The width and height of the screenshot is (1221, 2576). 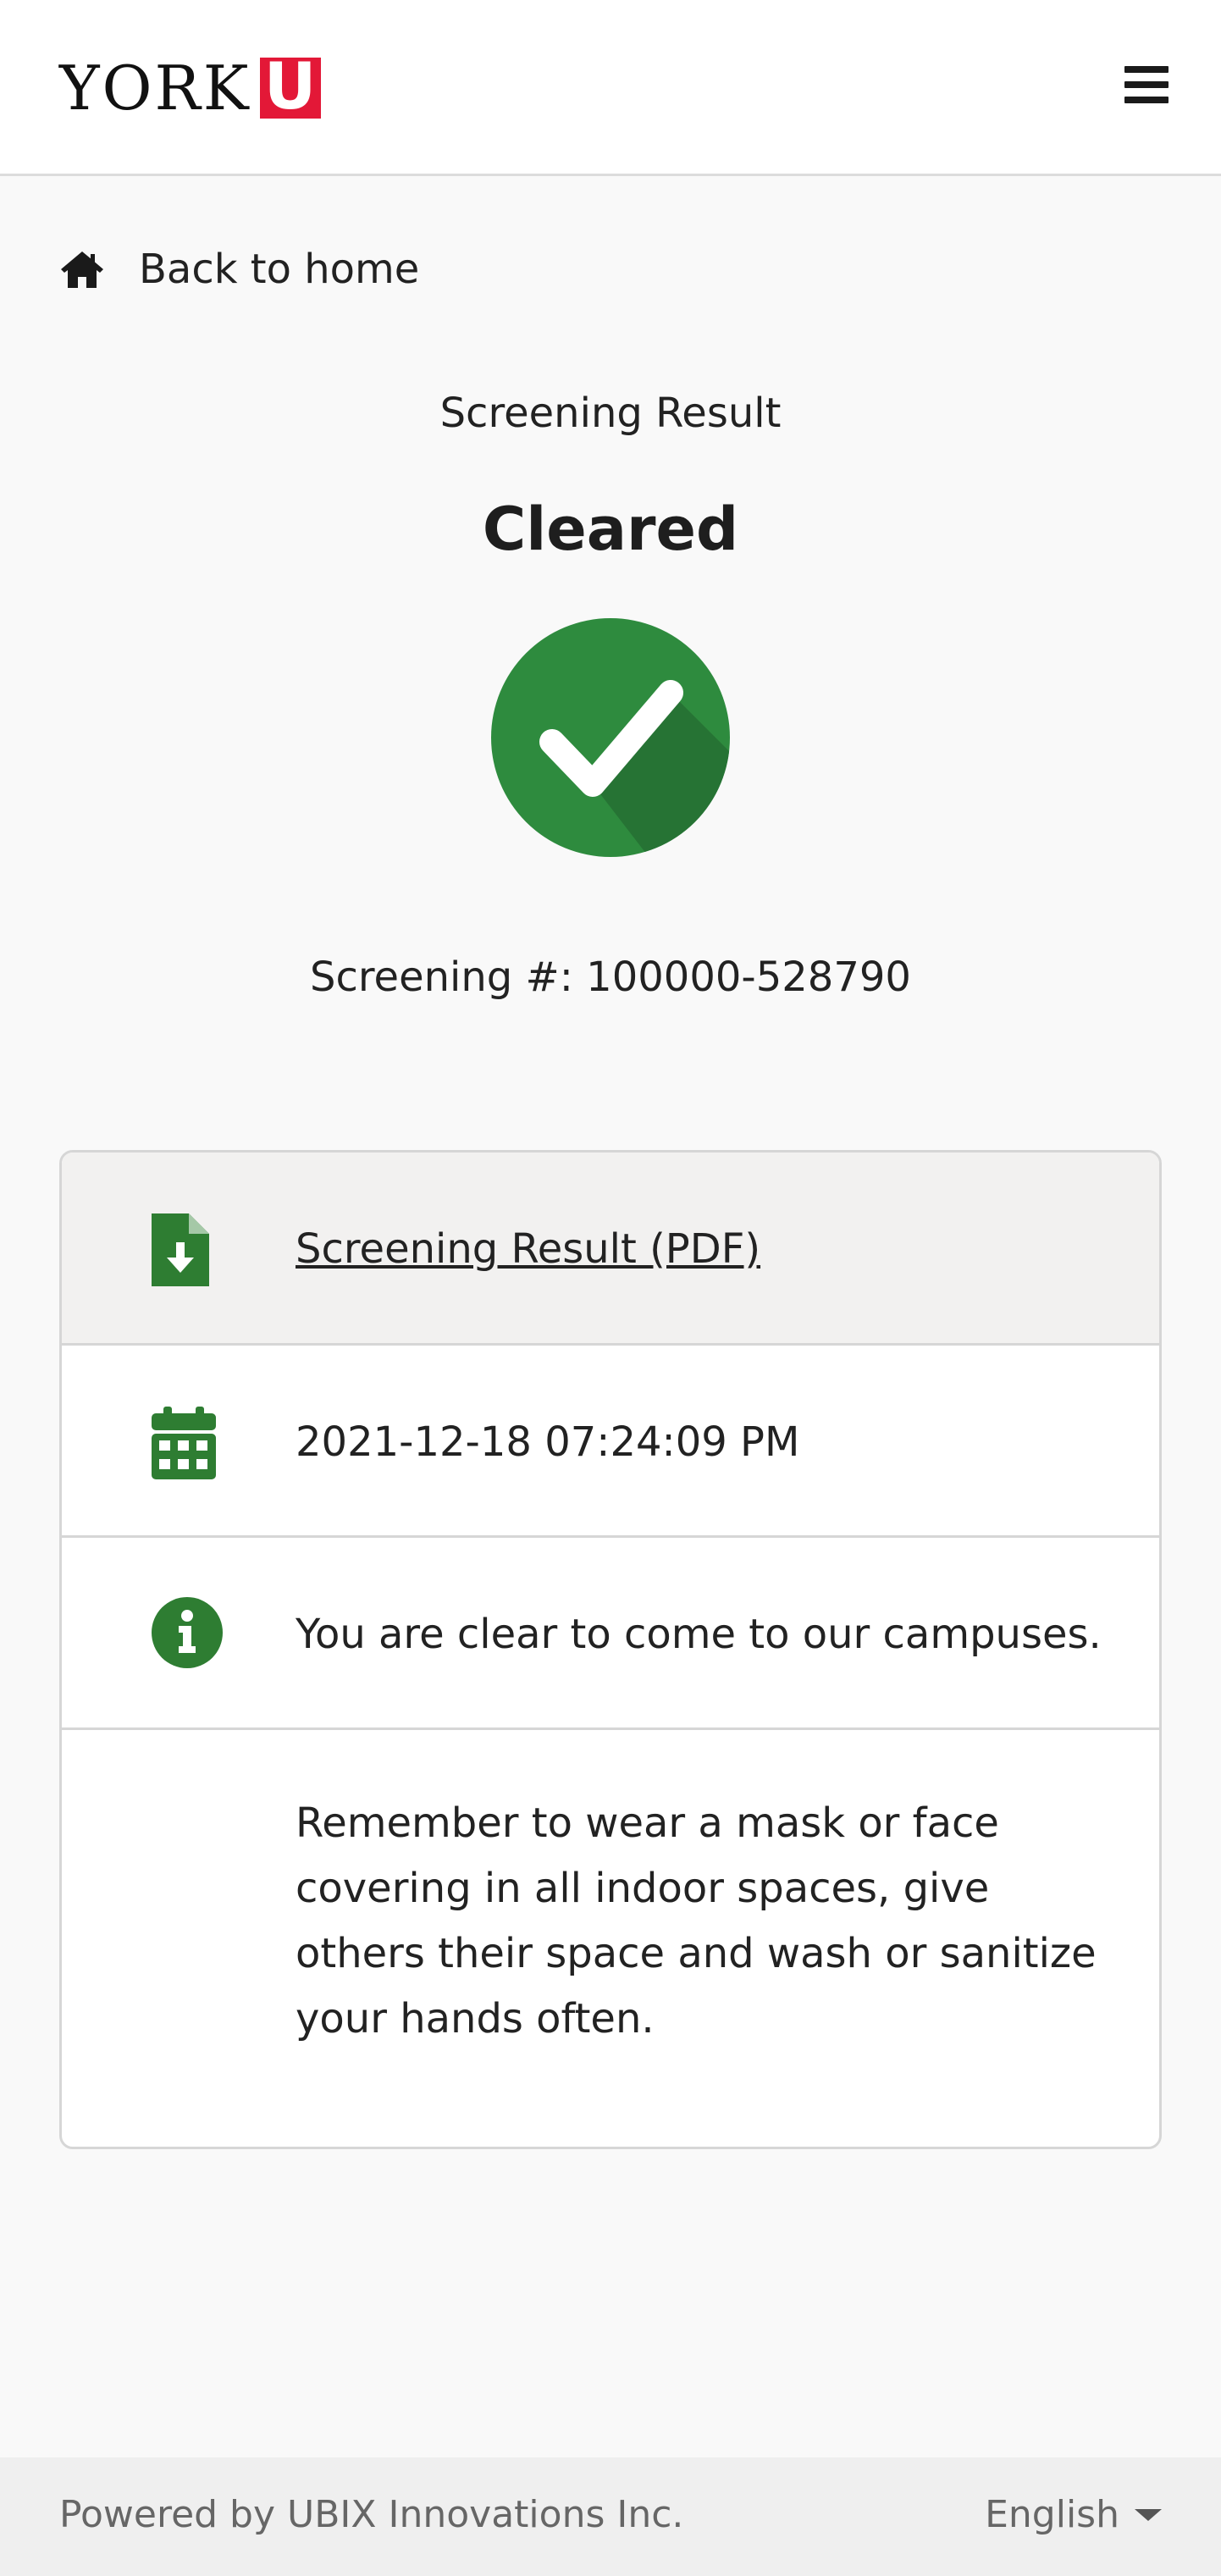 I want to click on file-download-icon, so click(x=181, y=1249).